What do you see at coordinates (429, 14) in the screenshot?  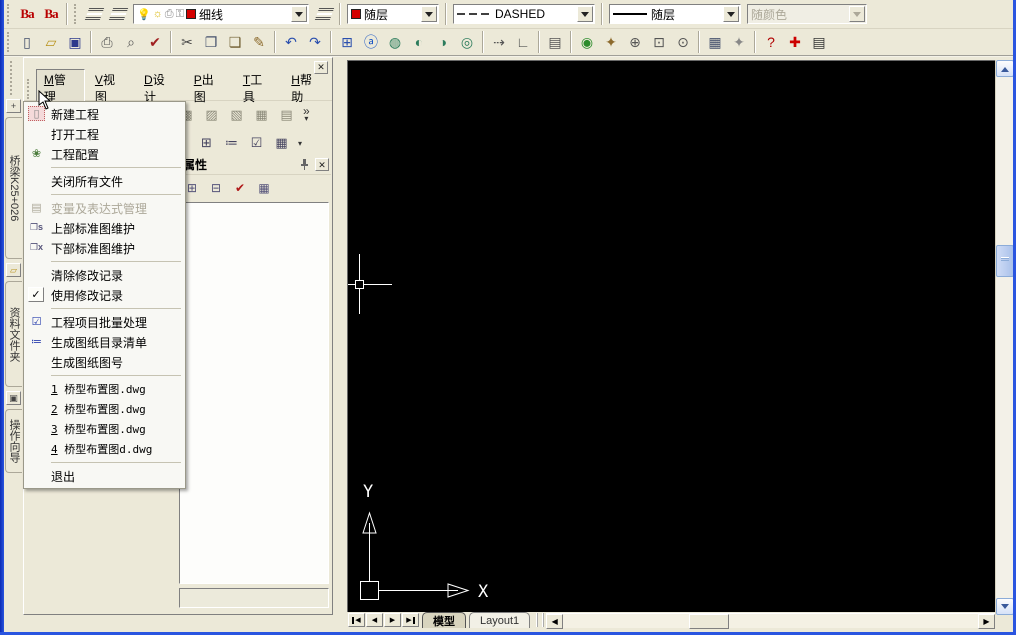 I see `color-combo-dropdown` at bounding box center [429, 14].